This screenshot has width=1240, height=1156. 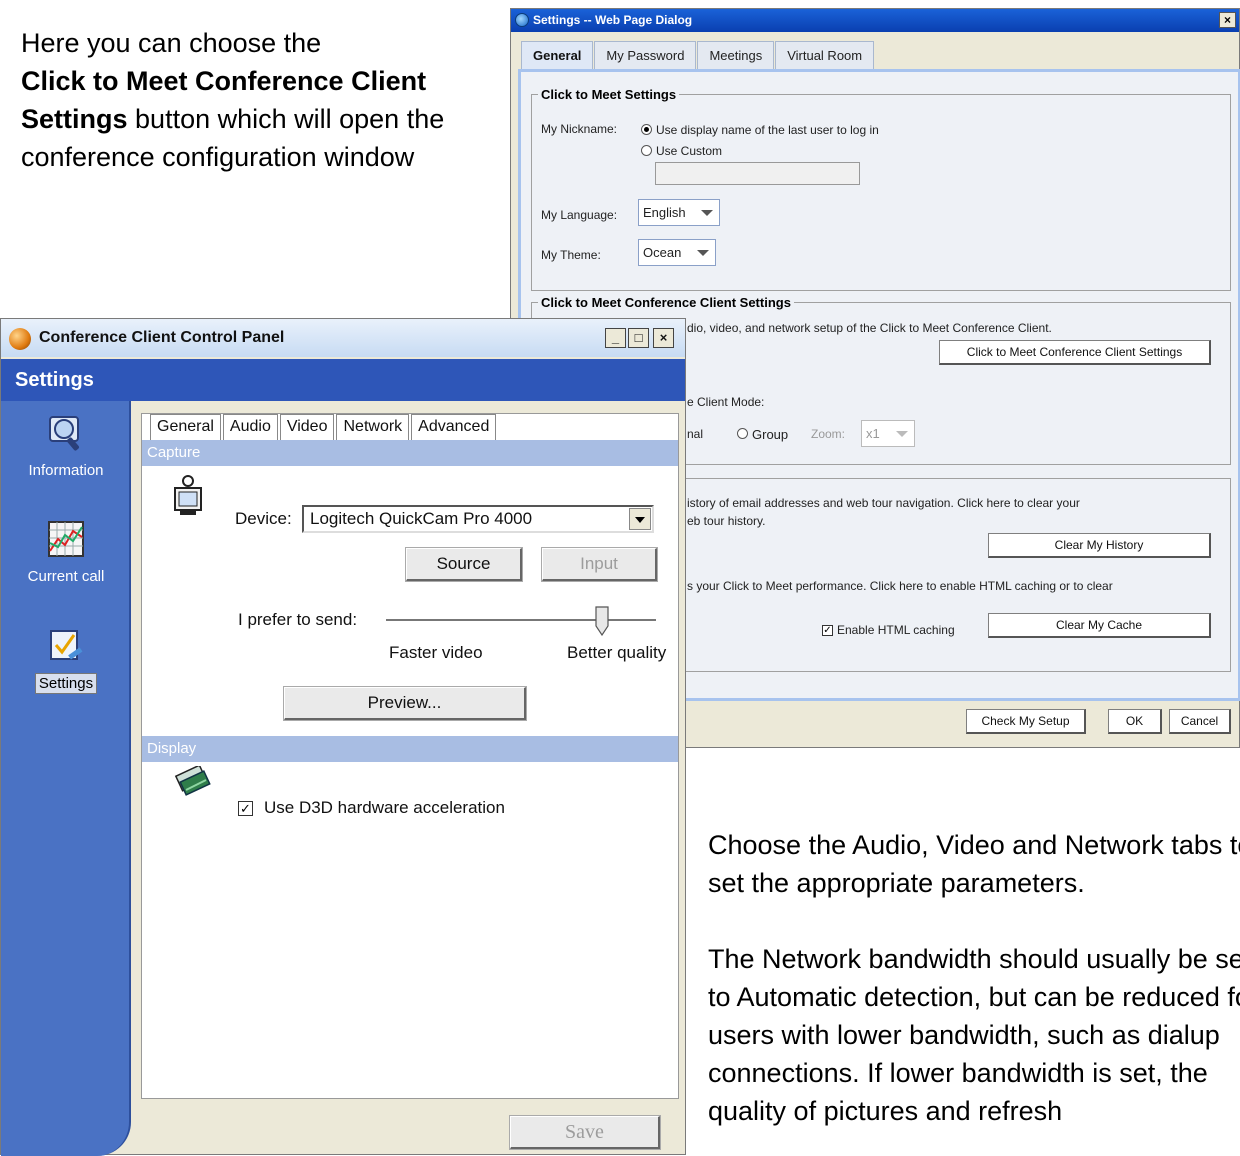 I want to click on save-button: Save, so click(x=585, y=1132).